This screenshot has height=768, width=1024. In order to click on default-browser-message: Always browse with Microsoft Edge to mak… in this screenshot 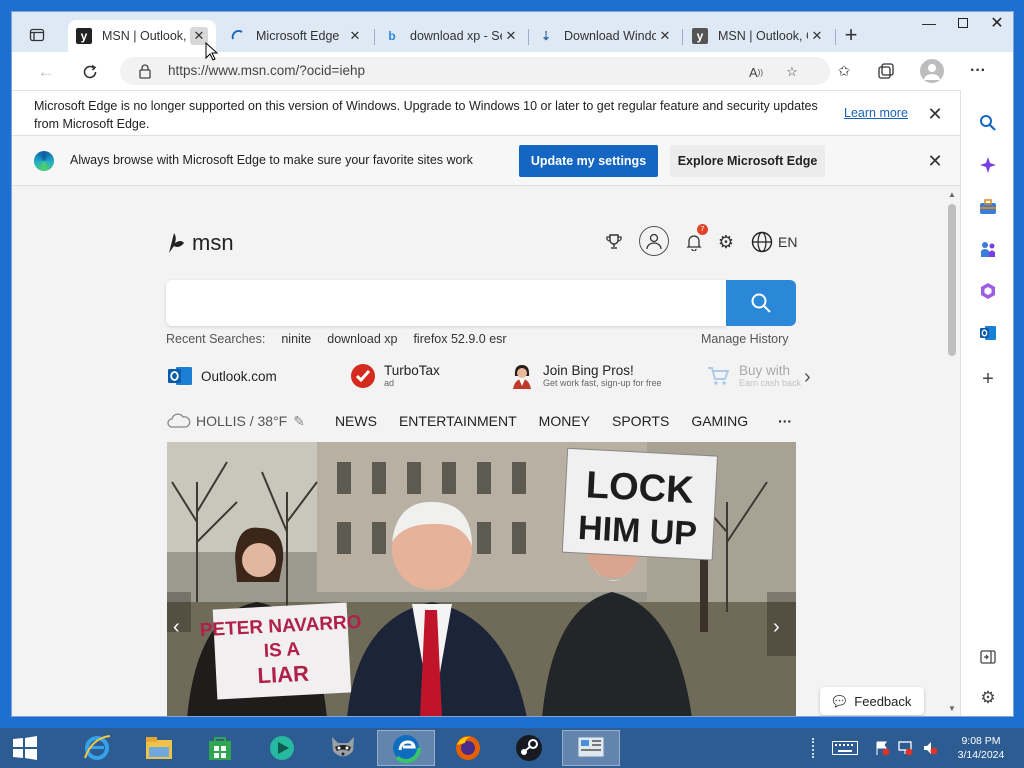, I will do `click(271, 160)`.